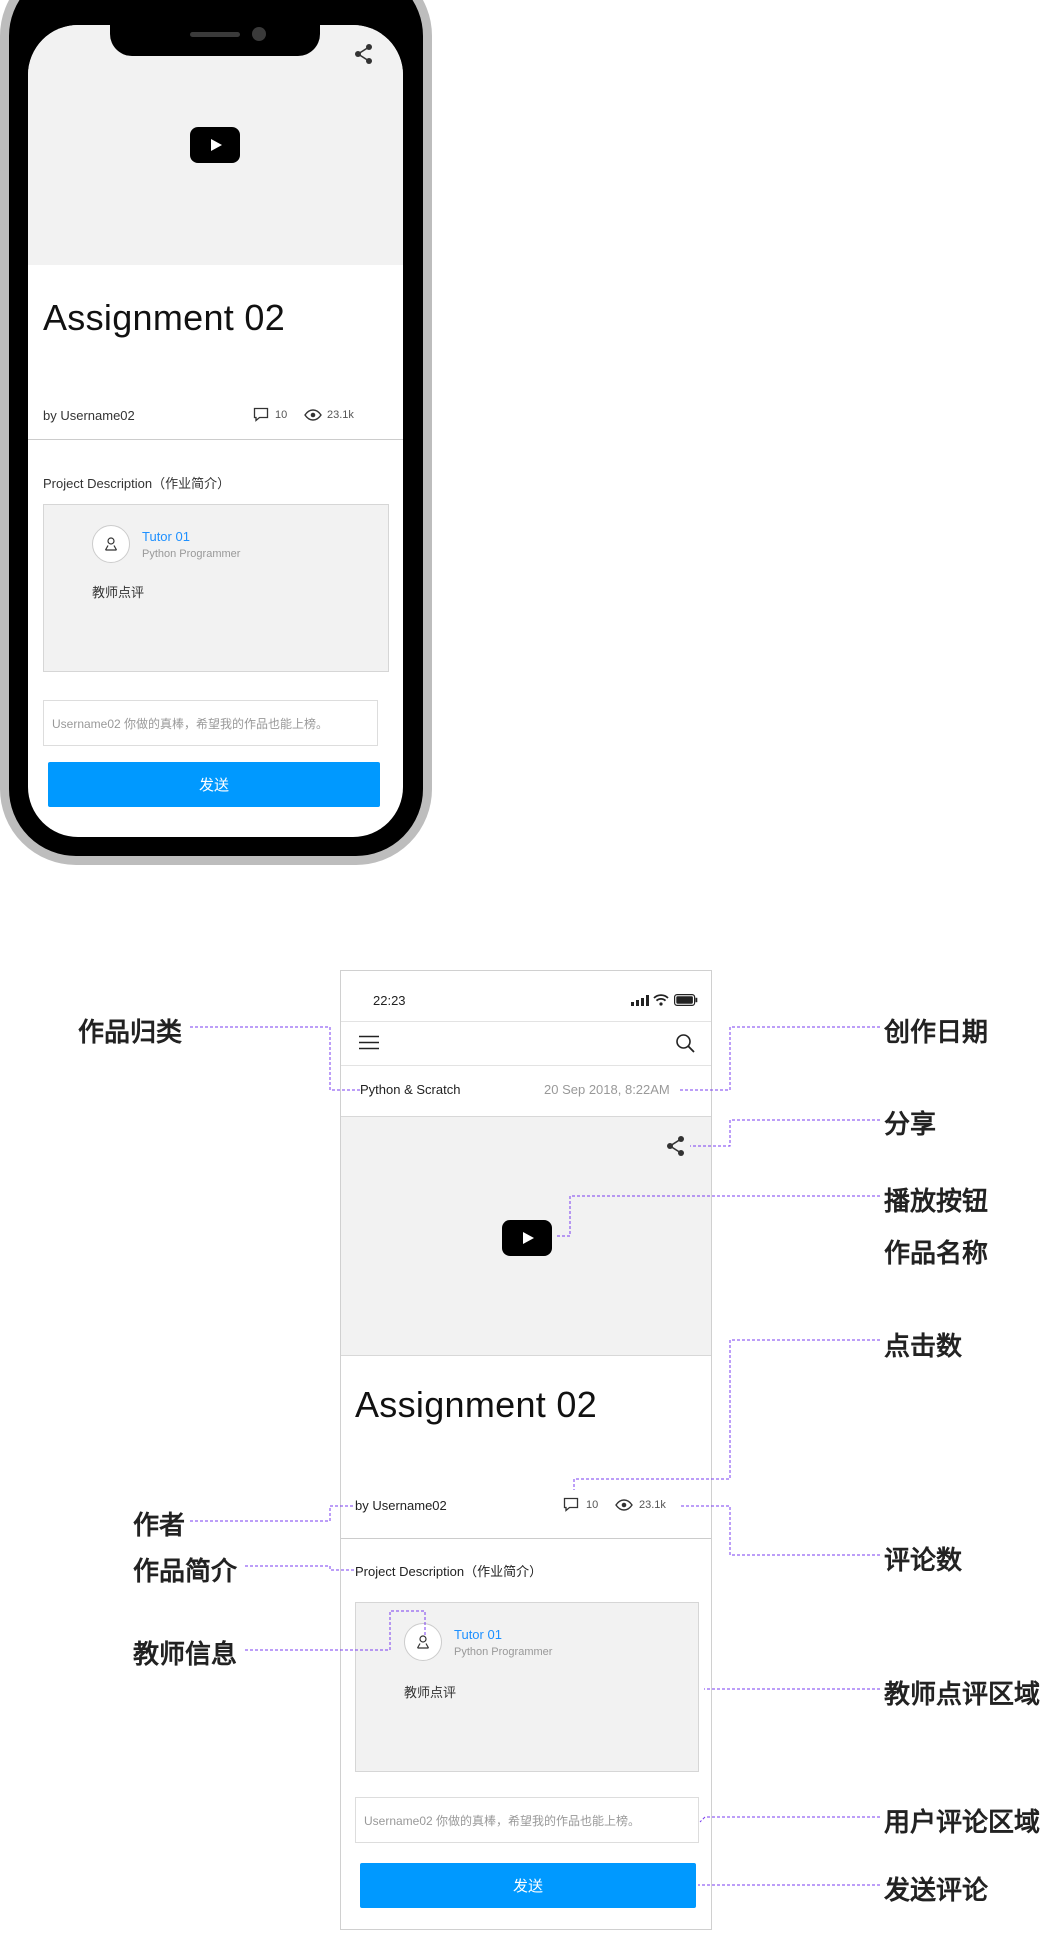  I want to click on annotation-play: 播放按钮, so click(936, 1201).